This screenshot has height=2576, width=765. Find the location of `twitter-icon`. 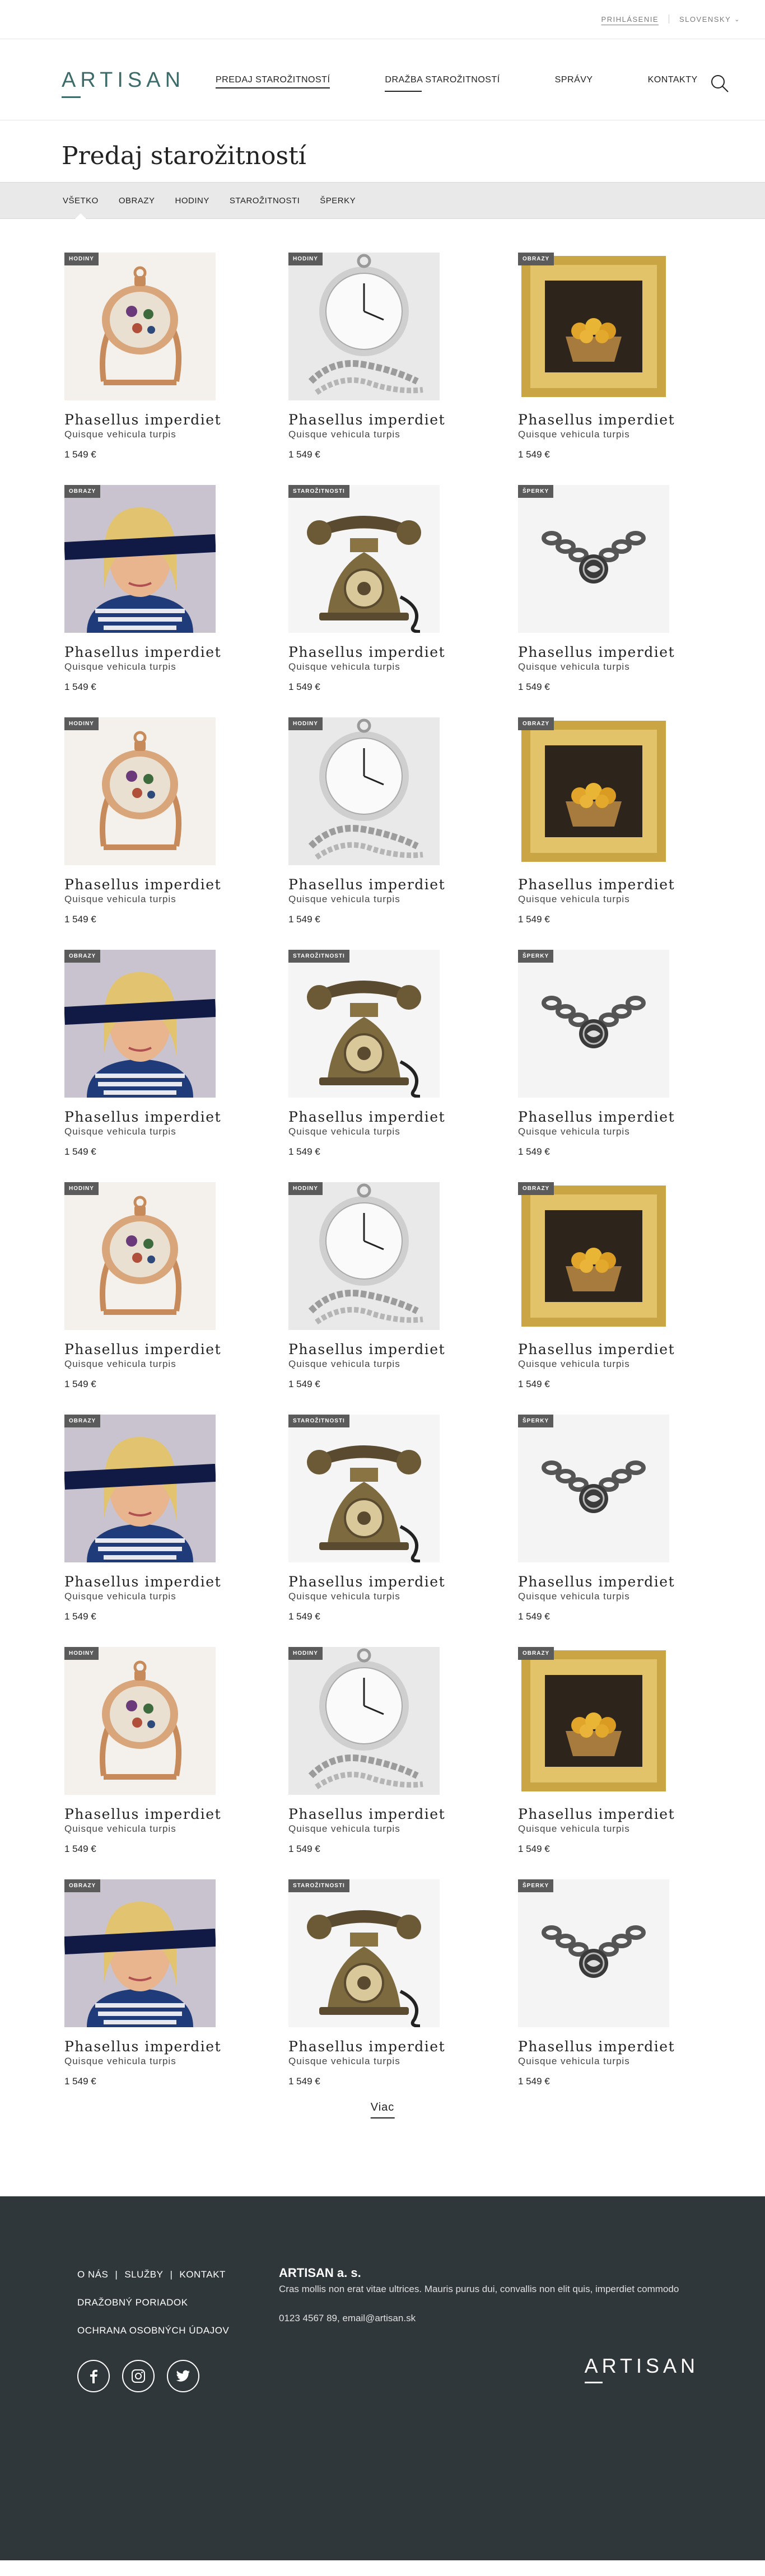

twitter-icon is located at coordinates (183, 2376).